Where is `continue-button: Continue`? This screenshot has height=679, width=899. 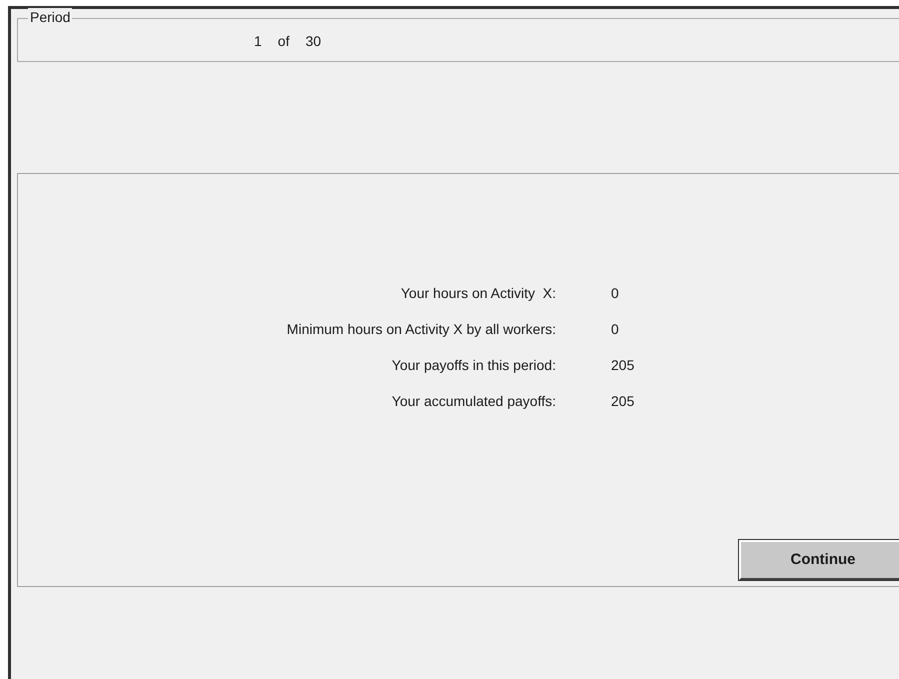
continue-button: Continue is located at coordinates (819, 560).